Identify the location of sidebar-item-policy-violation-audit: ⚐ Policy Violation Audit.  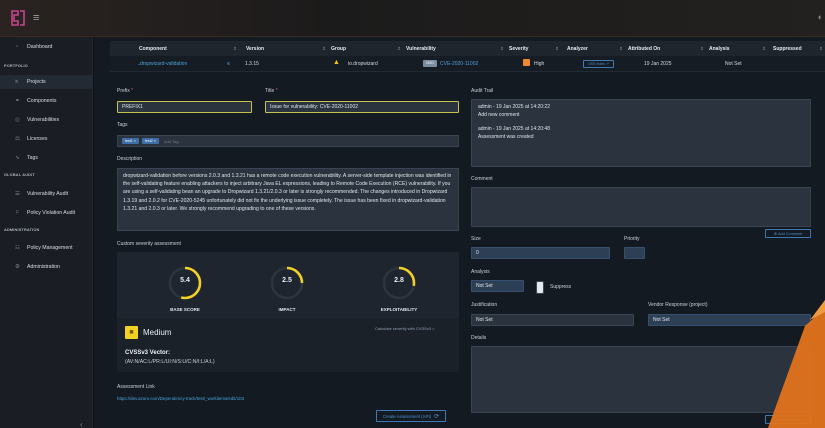
(46, 213).